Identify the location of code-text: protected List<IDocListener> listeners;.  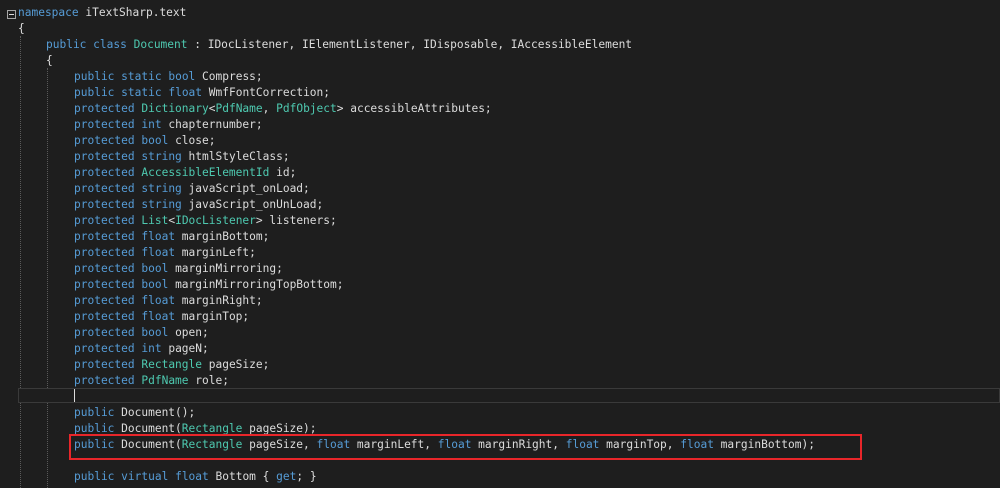
(205, 221).